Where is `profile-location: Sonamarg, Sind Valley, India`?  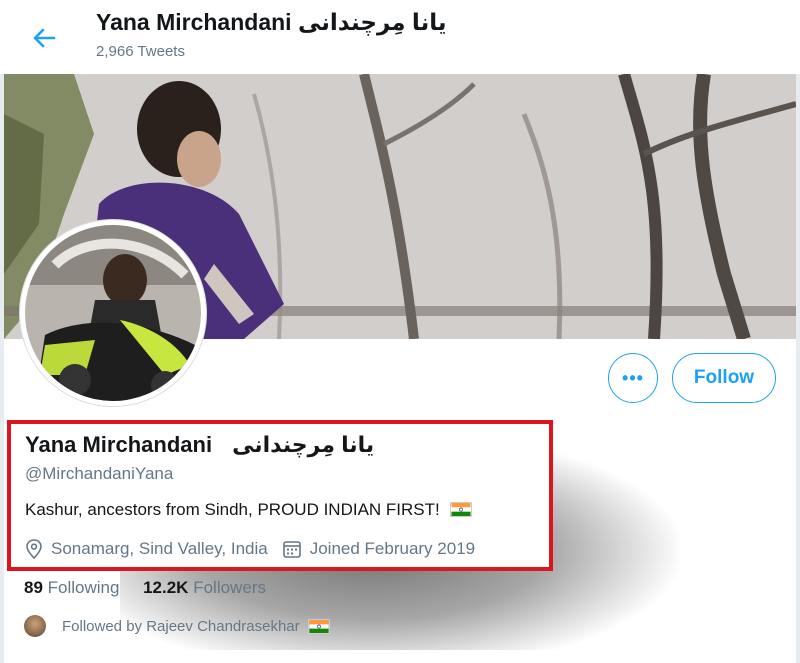
profile-location: Sonamarg, Sind Valley, India is located at coordinates (159, 548).